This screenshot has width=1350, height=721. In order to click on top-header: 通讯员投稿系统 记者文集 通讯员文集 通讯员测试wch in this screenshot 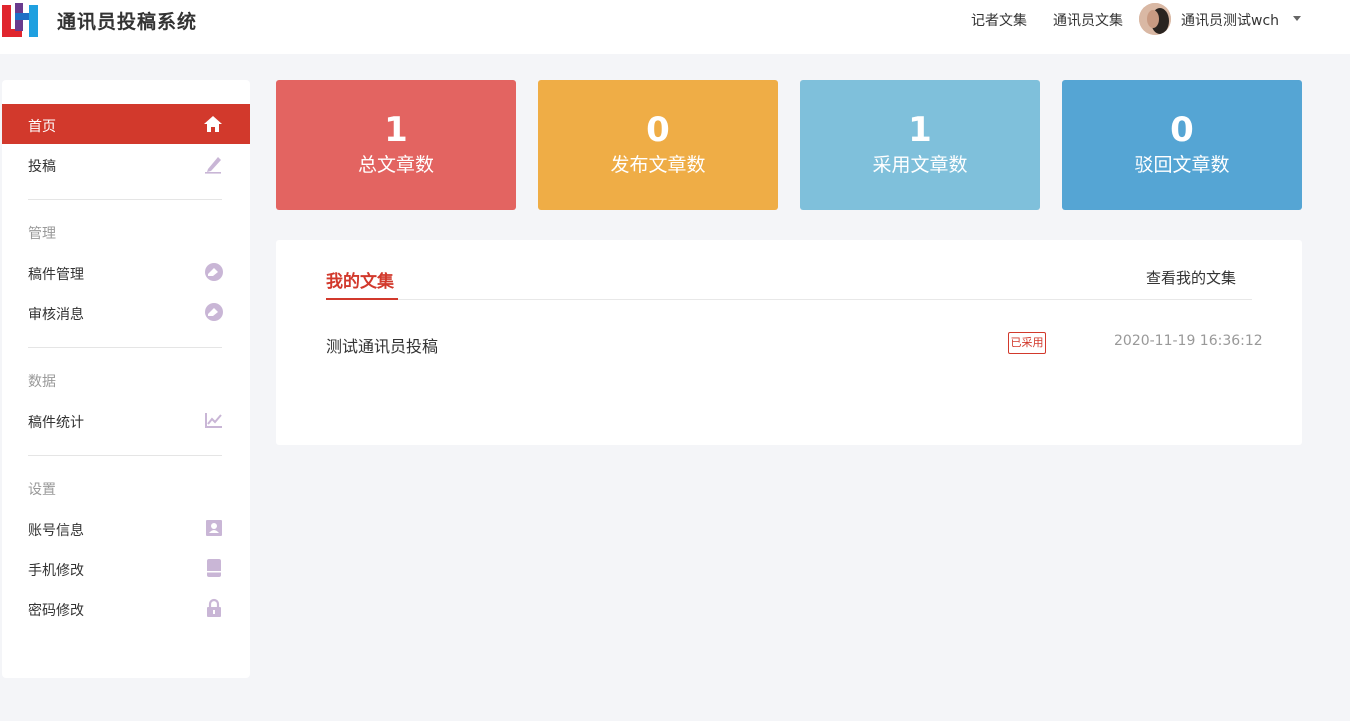, I will do `click(675, 27)`.